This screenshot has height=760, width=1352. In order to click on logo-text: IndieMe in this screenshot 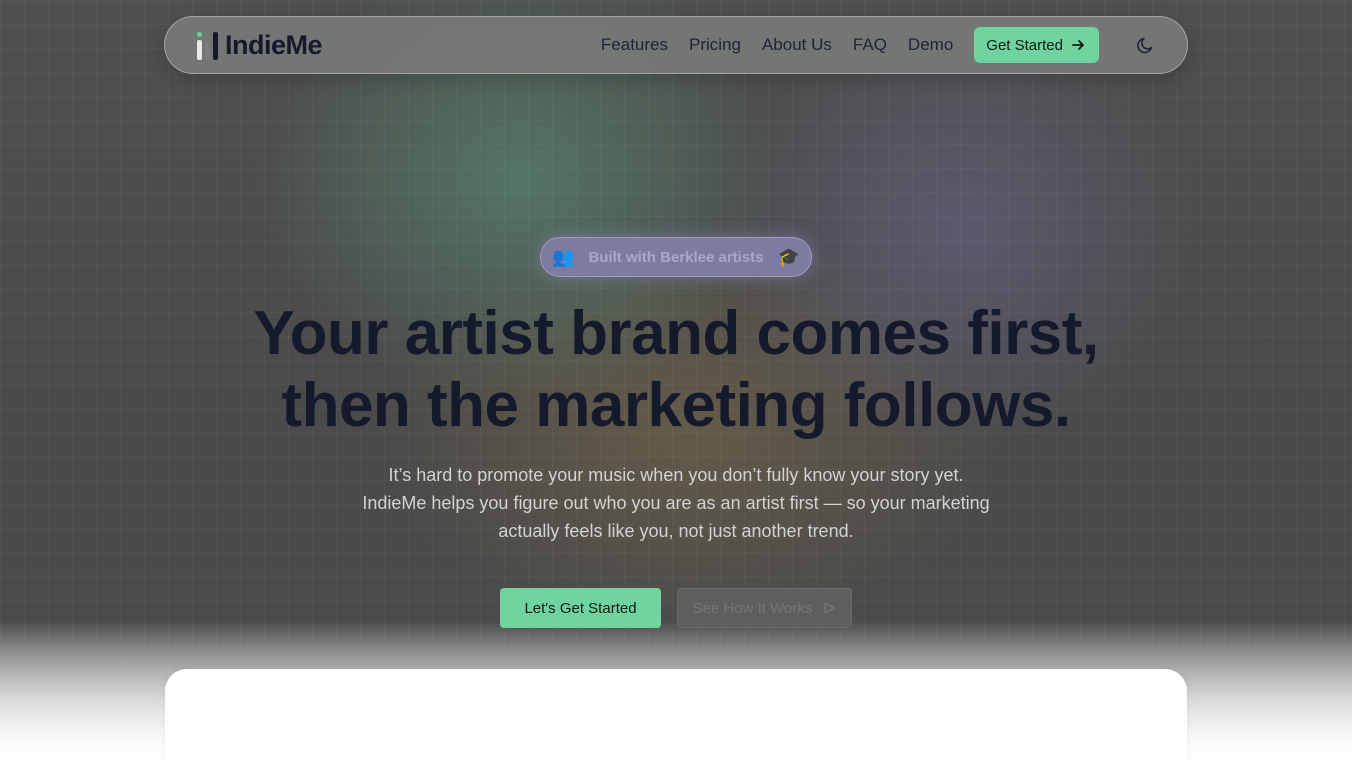, I will do `click(274, 44)`.